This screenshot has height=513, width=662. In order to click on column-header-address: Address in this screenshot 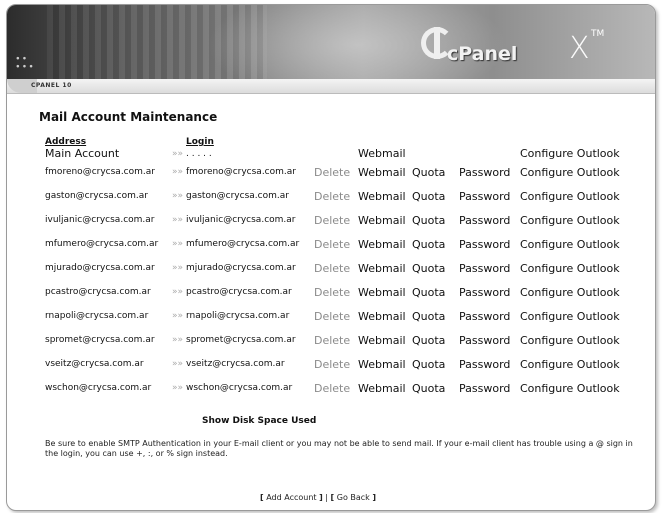, I will do `click(108, 142)`.